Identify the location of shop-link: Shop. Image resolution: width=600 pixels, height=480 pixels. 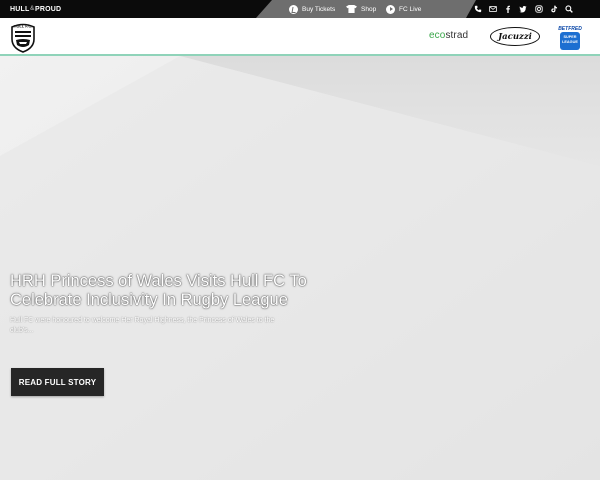
(361, 9).